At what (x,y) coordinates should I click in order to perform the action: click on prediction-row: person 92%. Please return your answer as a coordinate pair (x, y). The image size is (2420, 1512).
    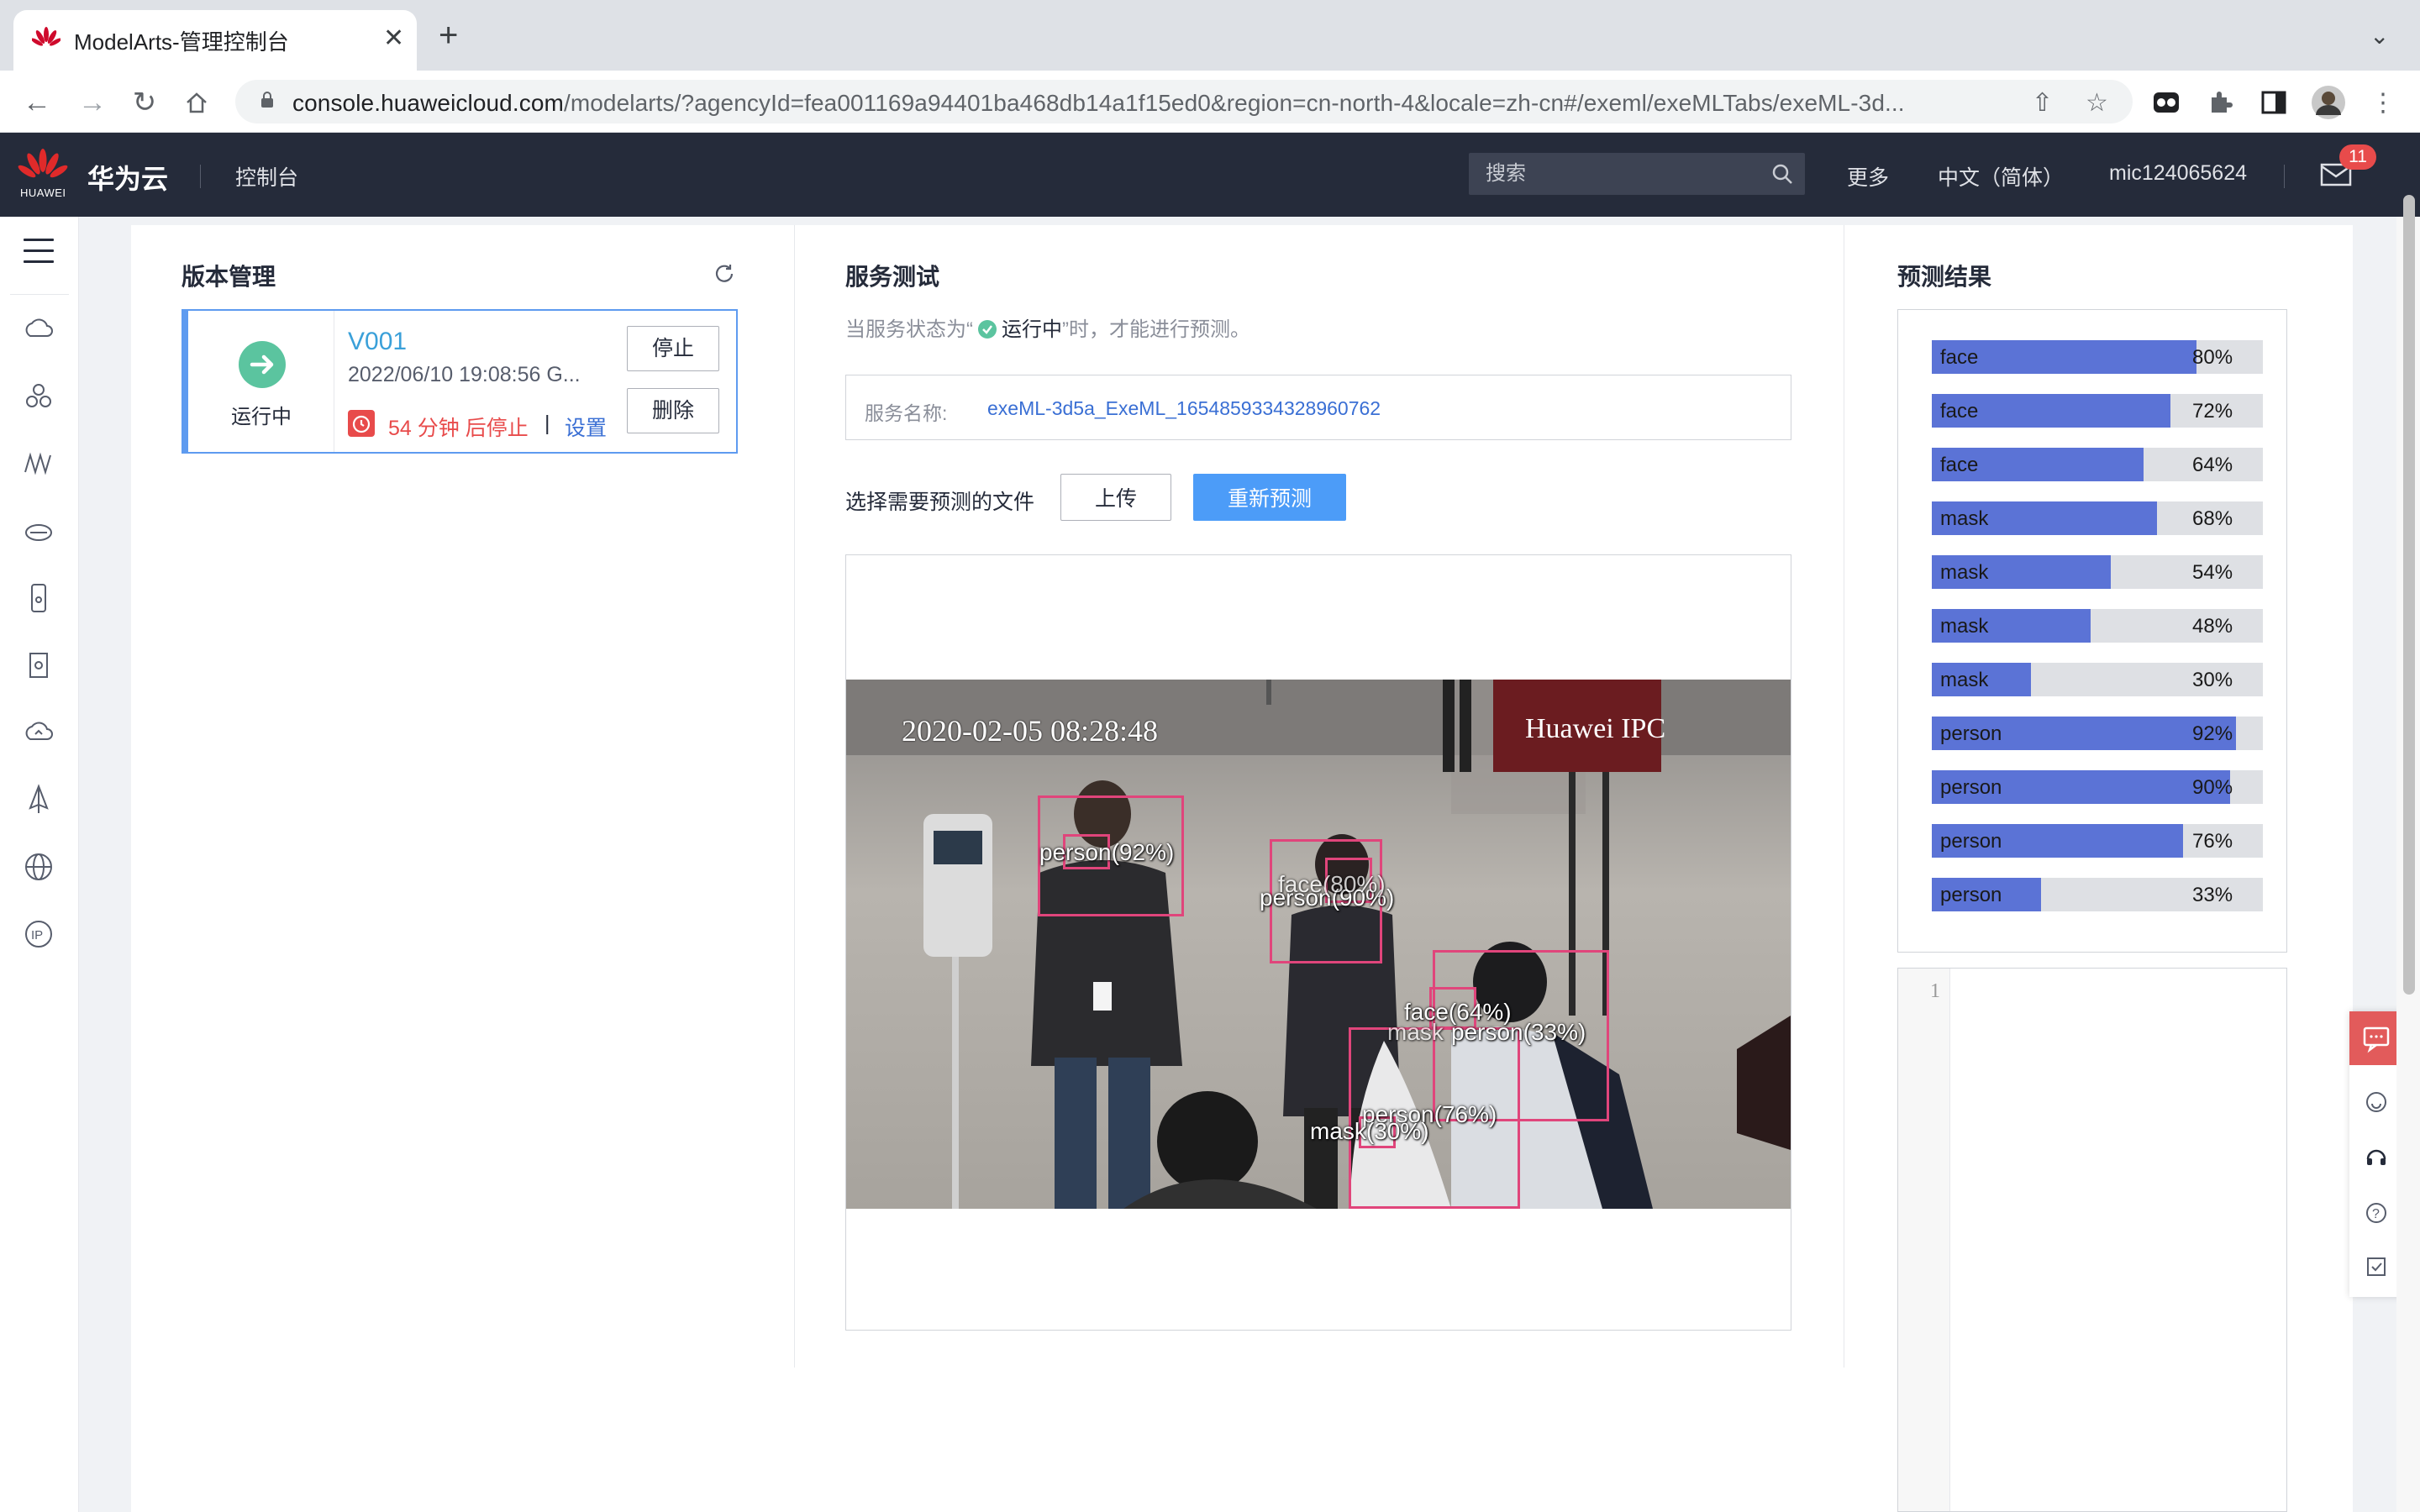
    Looking at the image, I should click on (2097, 733).